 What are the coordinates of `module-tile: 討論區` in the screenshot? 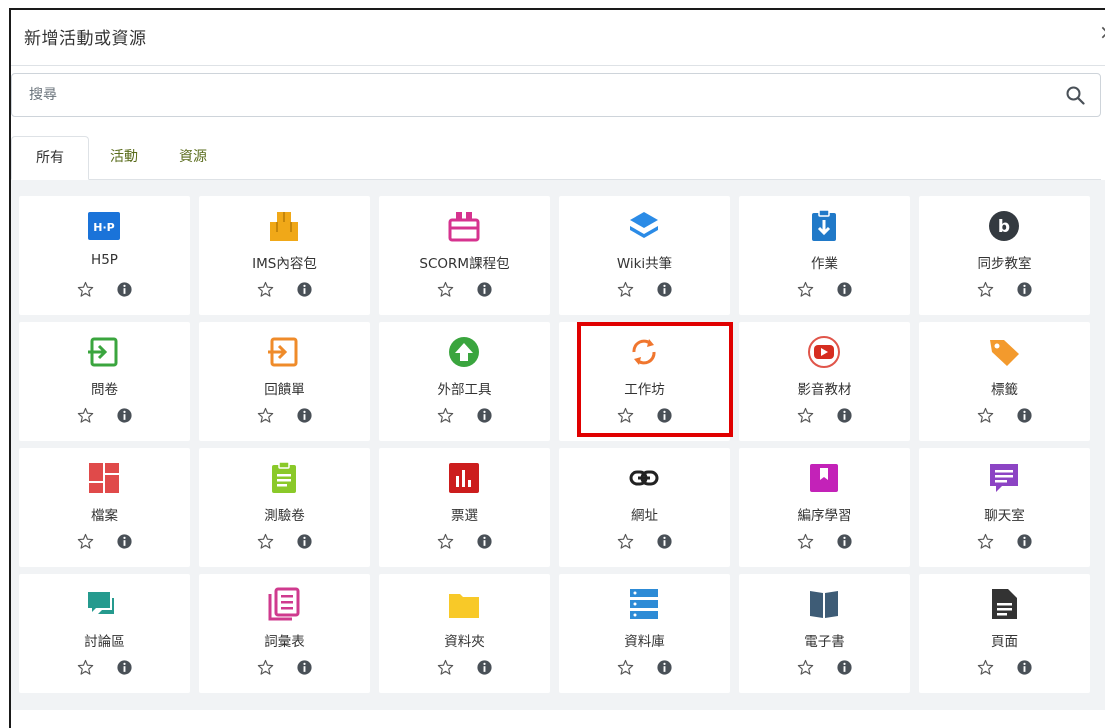 It's located at (104, 633).